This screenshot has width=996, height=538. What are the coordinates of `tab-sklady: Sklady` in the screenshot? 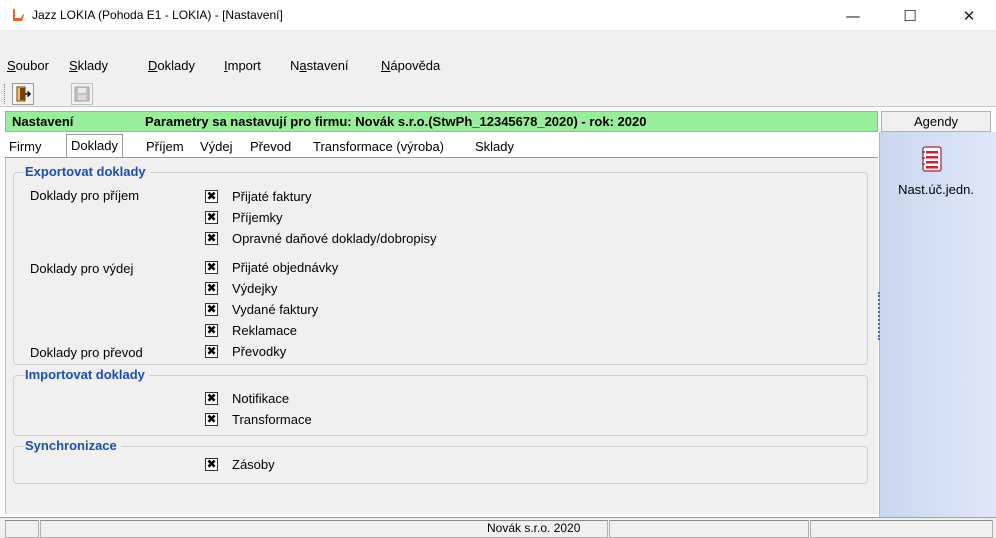 It's located at (494, 147).